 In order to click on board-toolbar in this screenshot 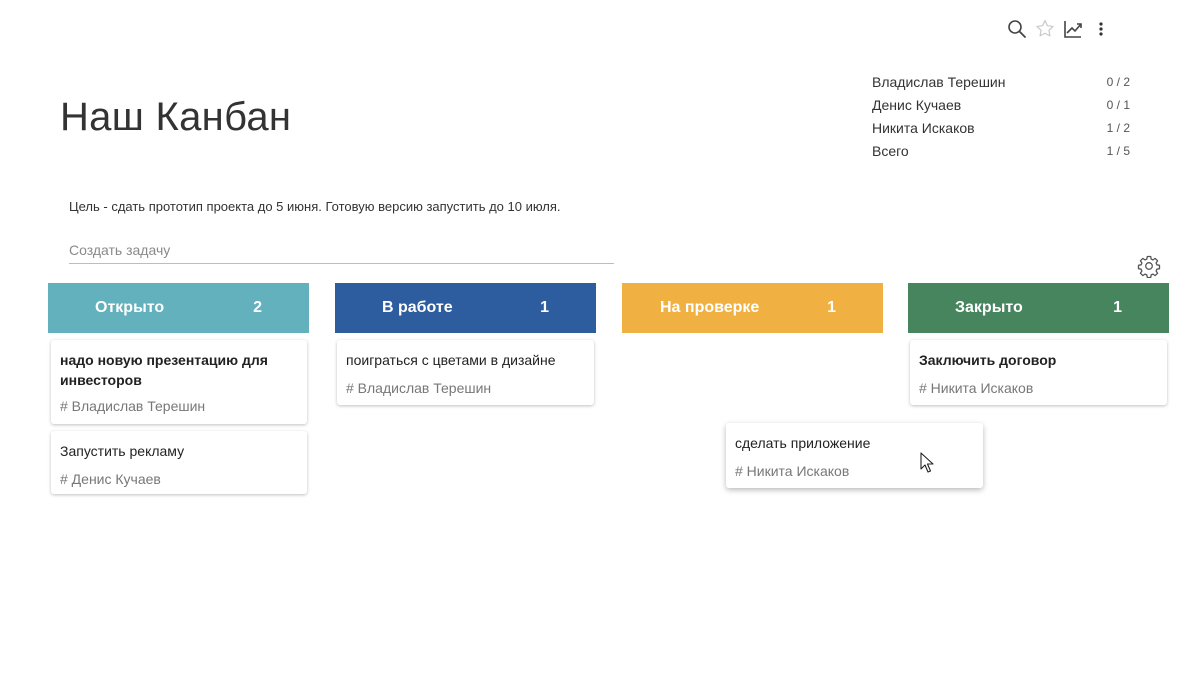, I will do `click(1061, 29)`.